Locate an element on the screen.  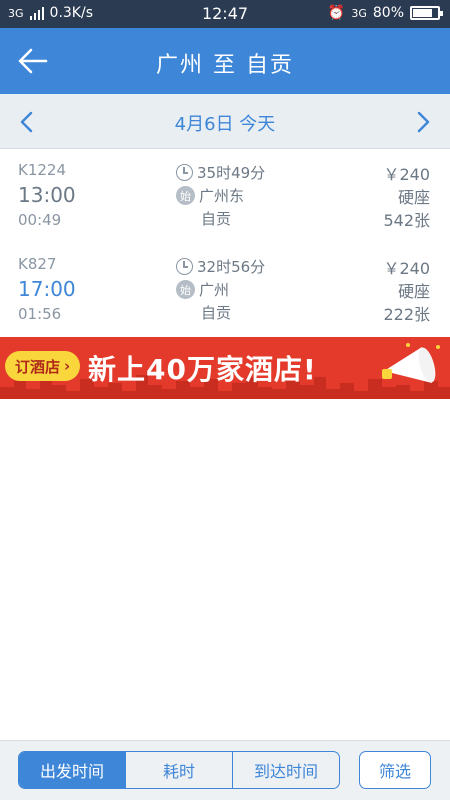
page-title: 广州 至 自贡 is located at coordinates (225, 65).